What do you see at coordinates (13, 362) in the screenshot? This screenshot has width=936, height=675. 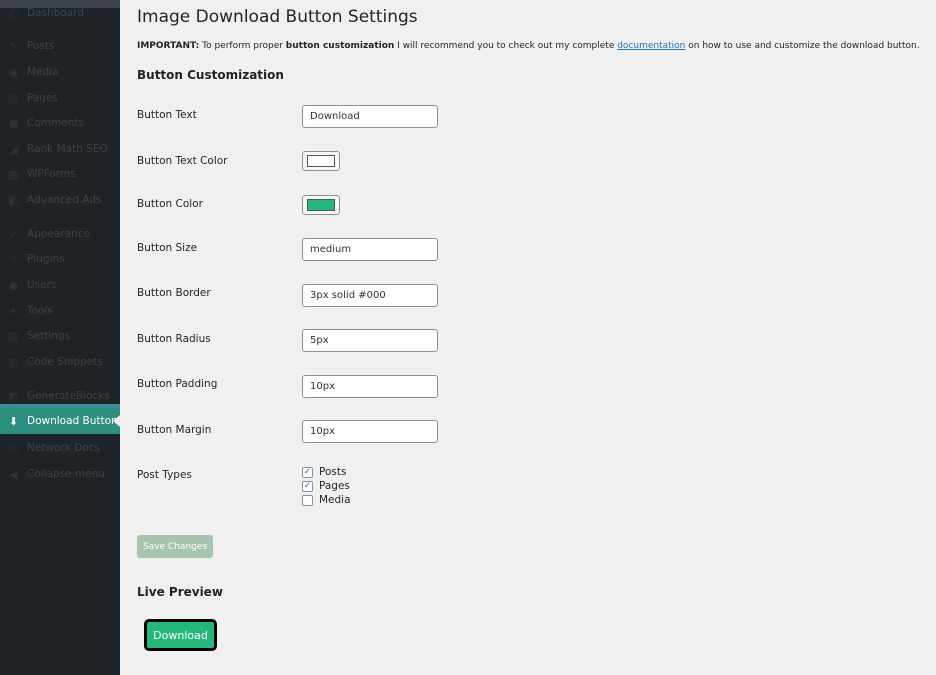 I see `code-icon: ▨` at bounding box center [13, 362].